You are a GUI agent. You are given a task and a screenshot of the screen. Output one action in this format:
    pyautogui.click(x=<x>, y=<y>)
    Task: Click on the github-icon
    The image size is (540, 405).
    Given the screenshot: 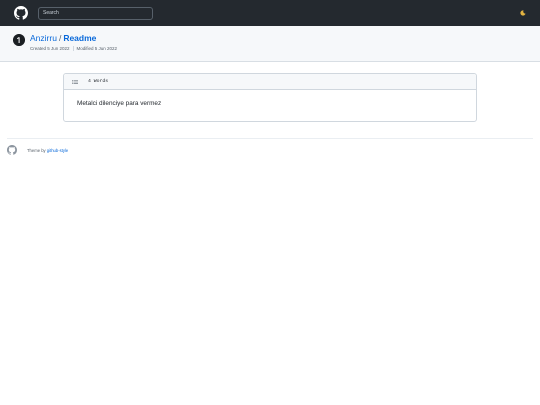 What is the action you would take?
    pyautogui.click(x=21, y=13)
    